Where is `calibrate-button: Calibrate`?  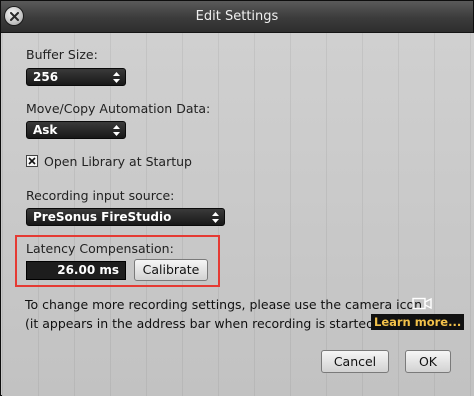 calibrate-button: Calibrate is located at coordinates (171, 270).